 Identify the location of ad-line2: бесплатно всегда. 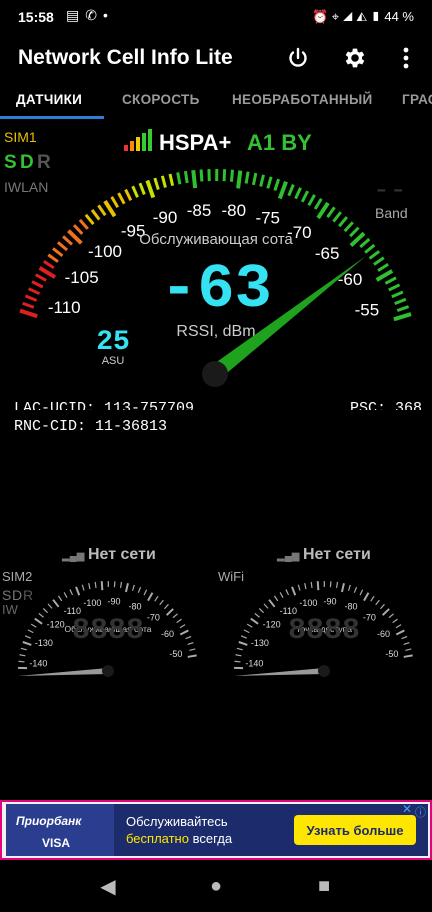
(179, 838).